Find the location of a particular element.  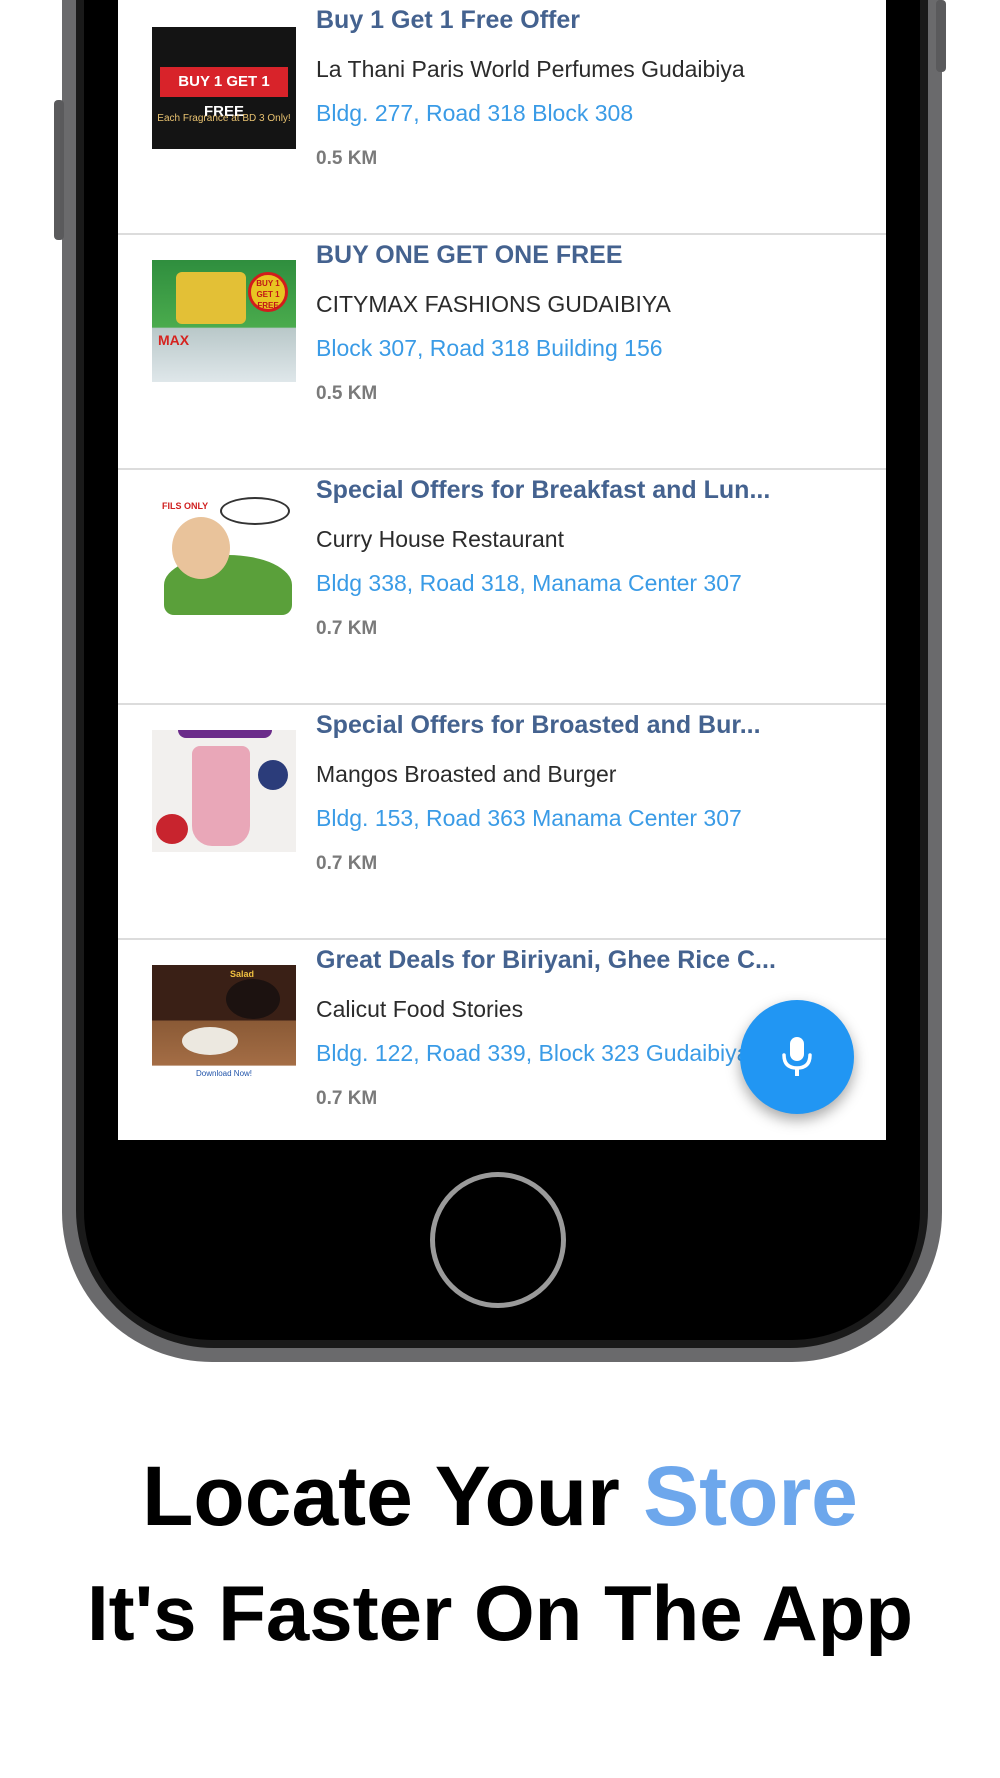

phone-volume-button is located at coordinates (59, 170).